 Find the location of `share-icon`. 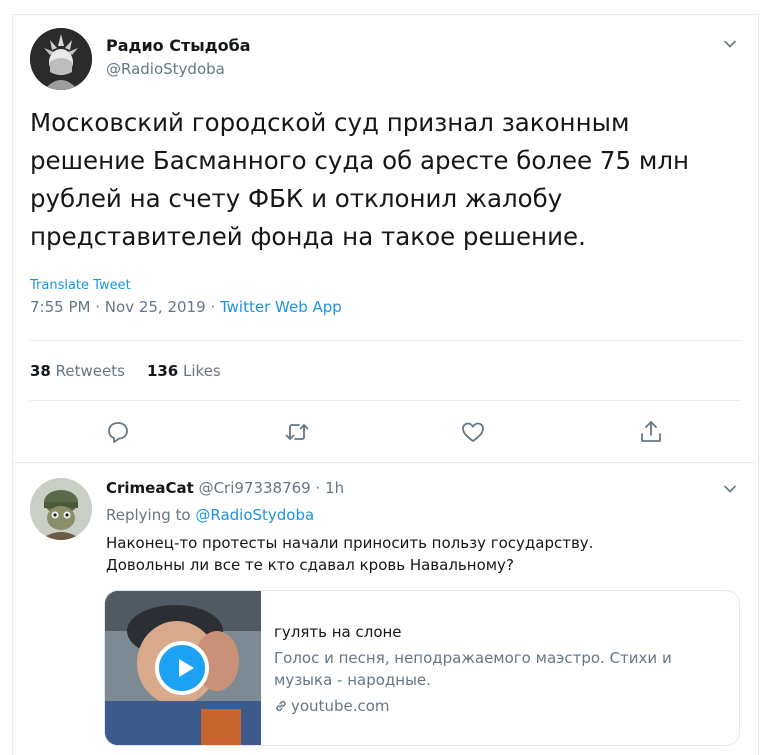

share-icon is located at coordinates (651, 432).